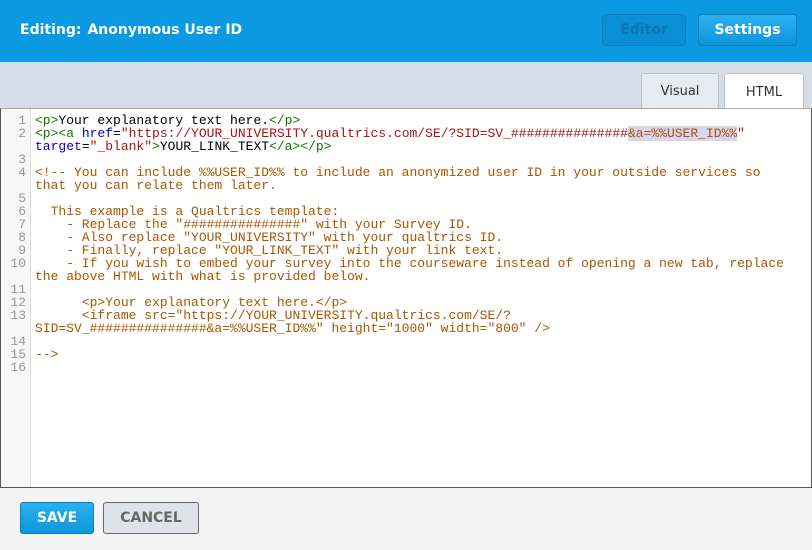  I want to click on code-token: YOUR_LINK_TEXT, so click(214, 146).